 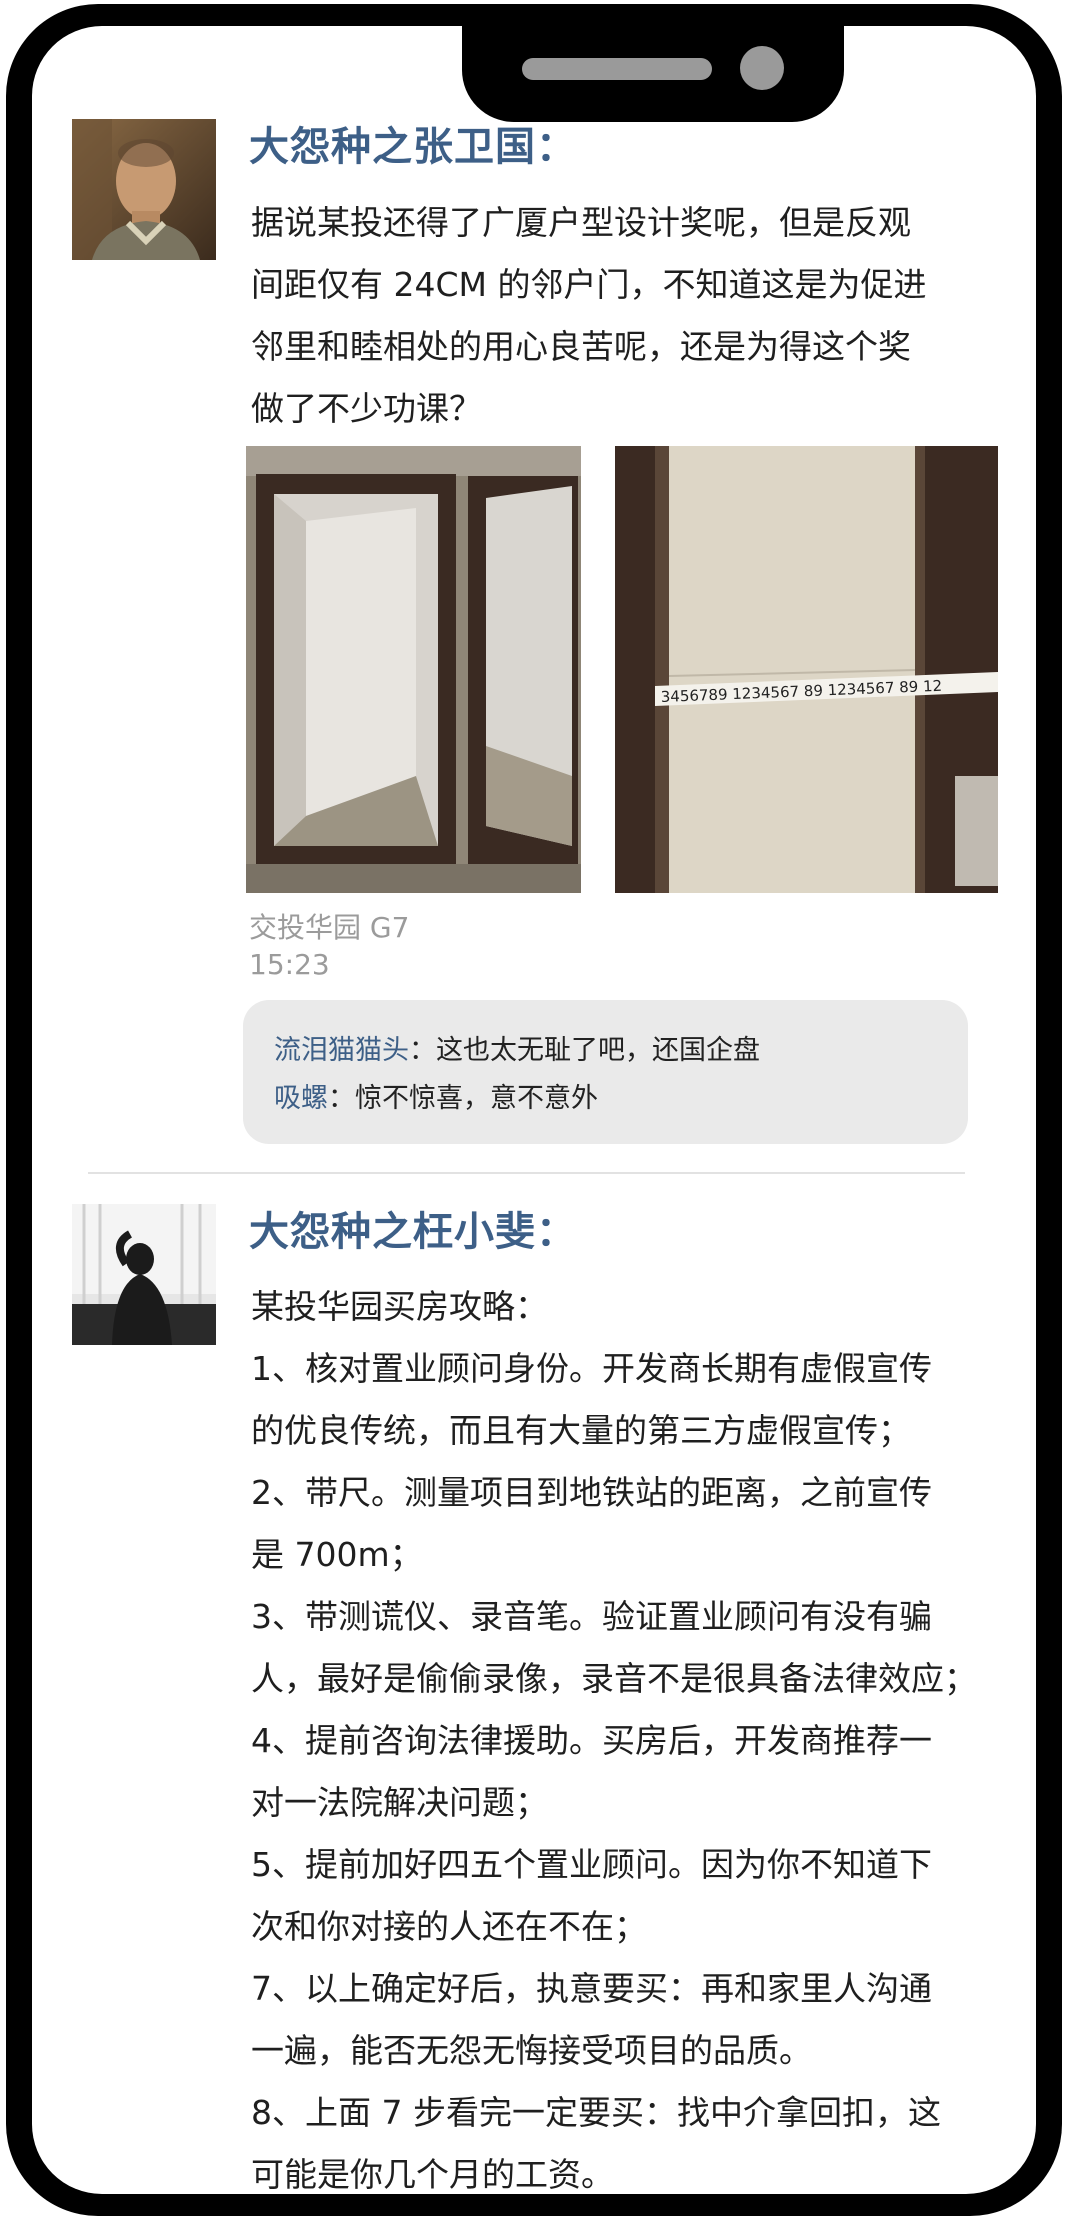 I want to click on post-line: 3、带测谎仪、录音笔。验证置业顾问有没有骗, so click(x=591, y=1616).